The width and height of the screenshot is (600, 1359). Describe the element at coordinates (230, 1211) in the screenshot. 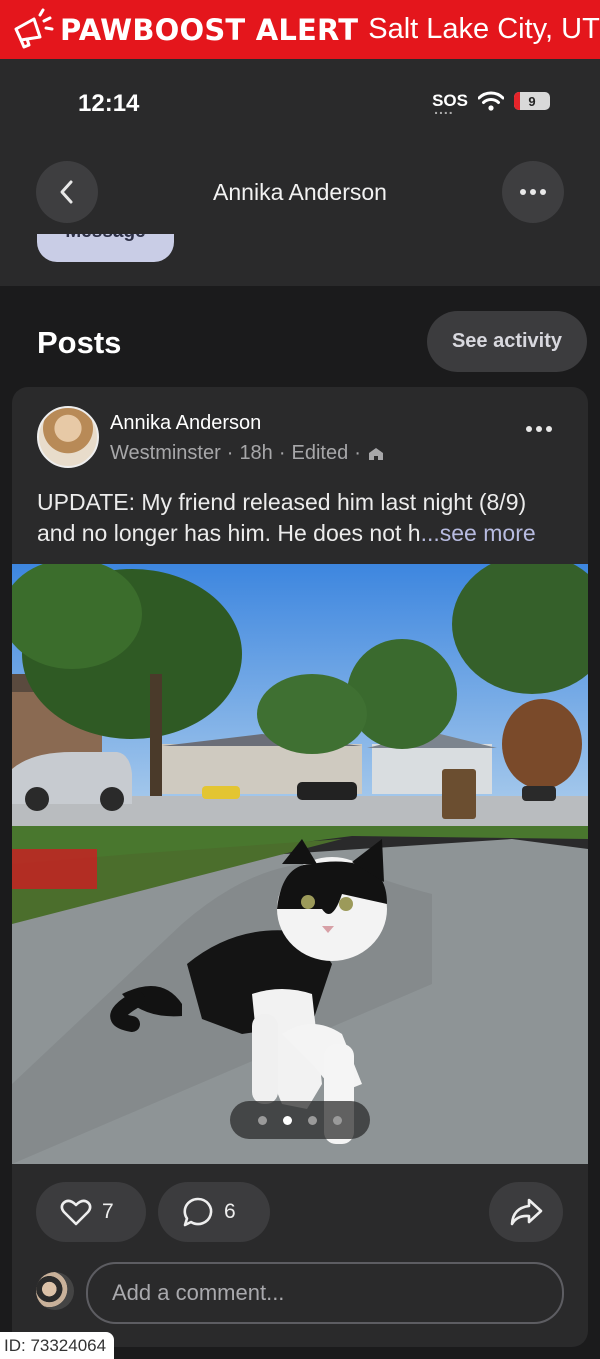

I see `comment-count: 6` at that location.